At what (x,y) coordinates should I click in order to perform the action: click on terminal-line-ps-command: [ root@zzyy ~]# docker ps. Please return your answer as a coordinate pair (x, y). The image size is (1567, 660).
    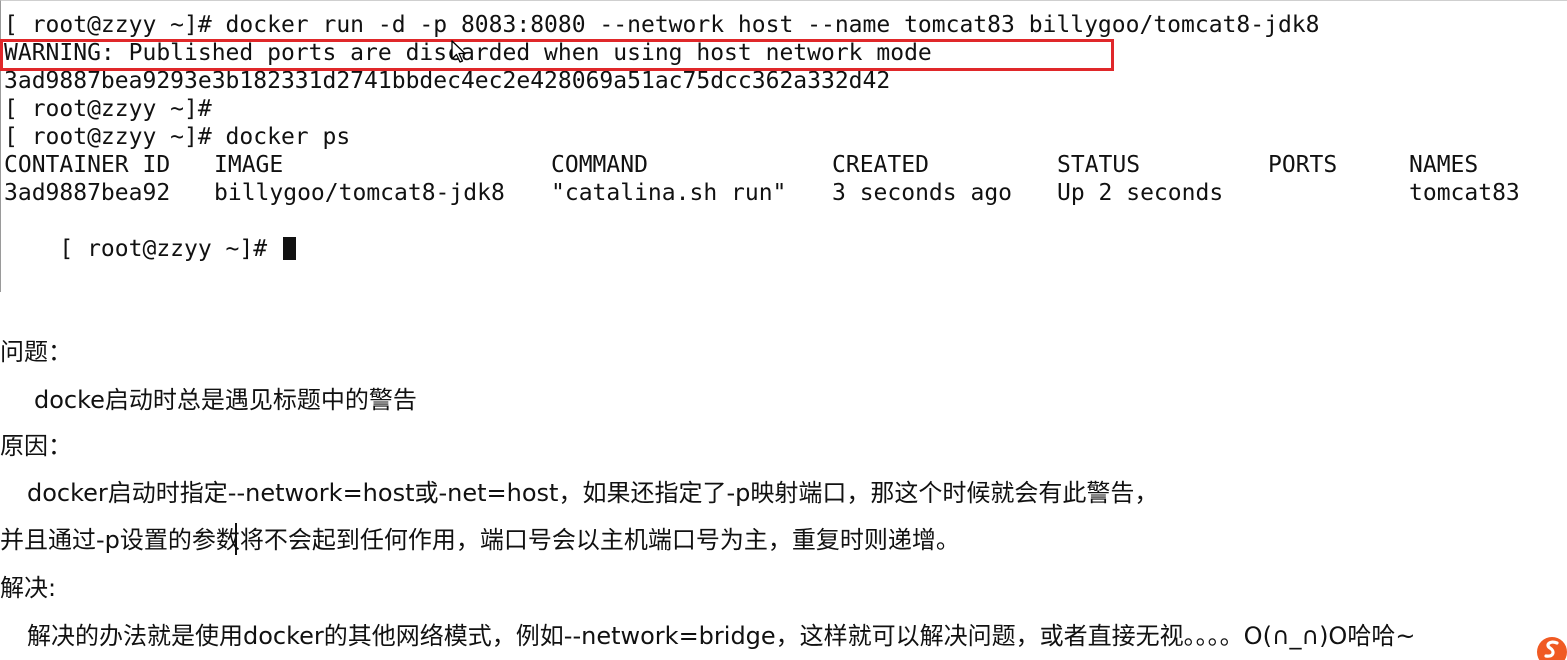
    Looking at the image, I should click on (177, 137).